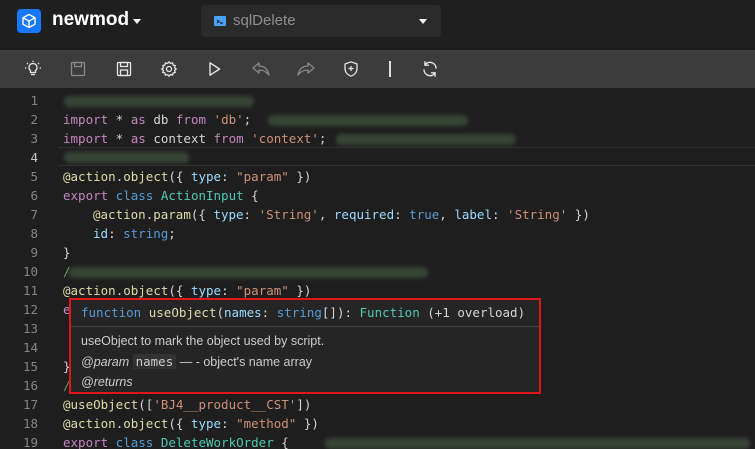  I want to click on code-line-3: import * as context from 'context';, so click(194, 138).